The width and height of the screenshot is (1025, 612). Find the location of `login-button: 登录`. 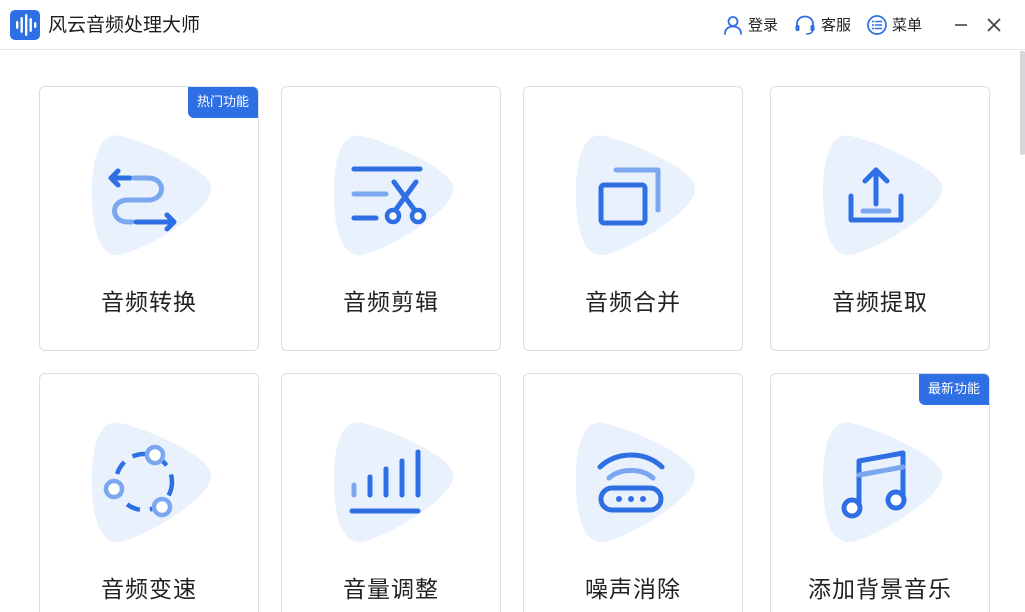

login-button: 登录 is located at coordinates (750, 25).